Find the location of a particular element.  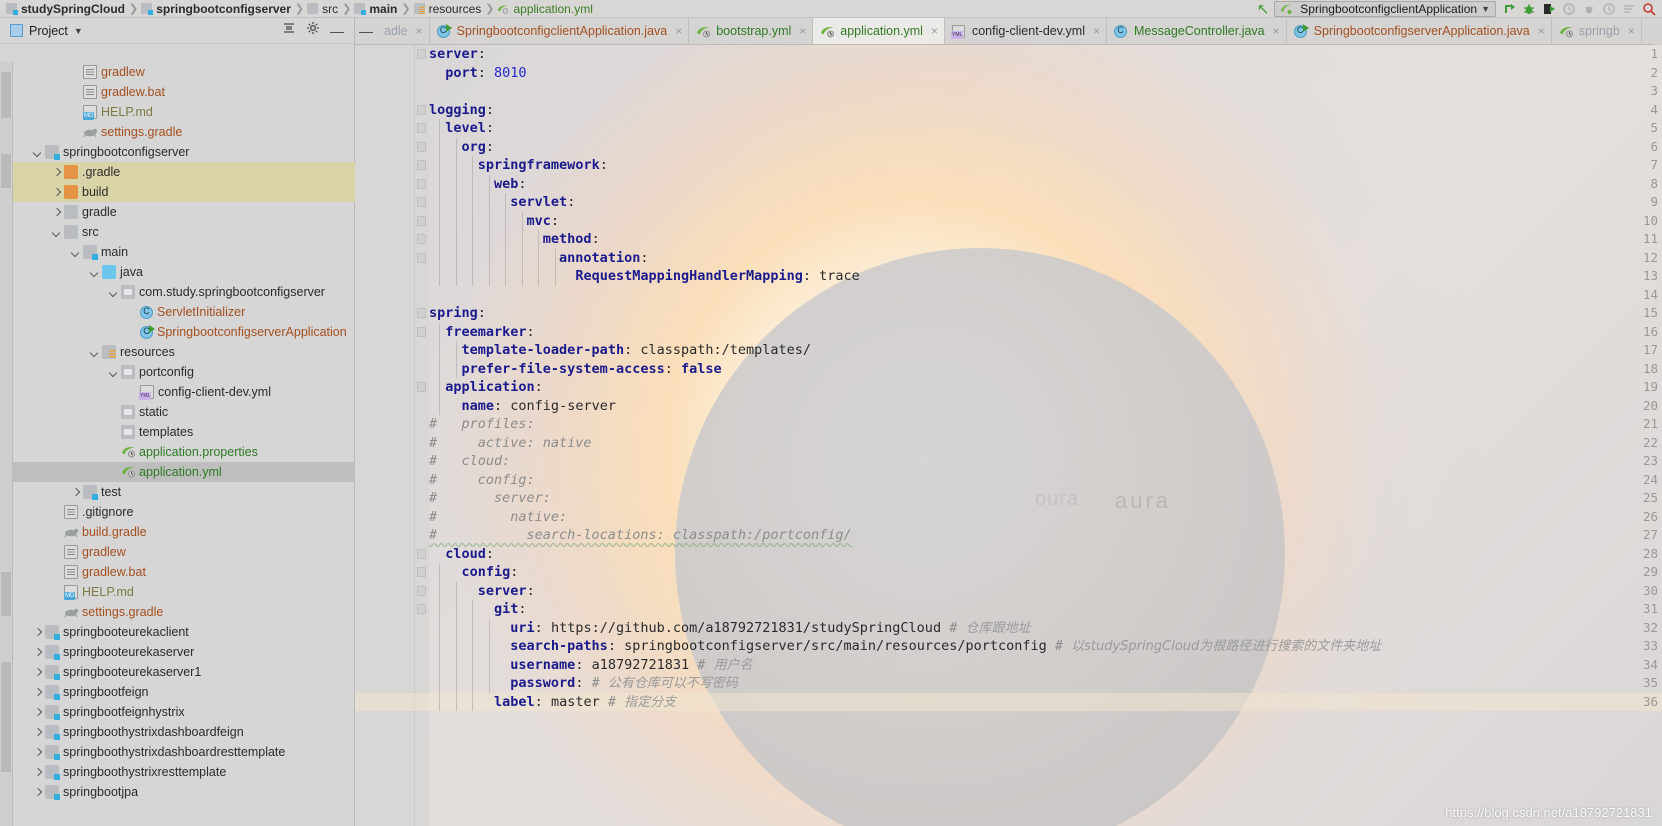

tree-row-springbootfeign: springbootfeign is located at coordinates (184, 692).